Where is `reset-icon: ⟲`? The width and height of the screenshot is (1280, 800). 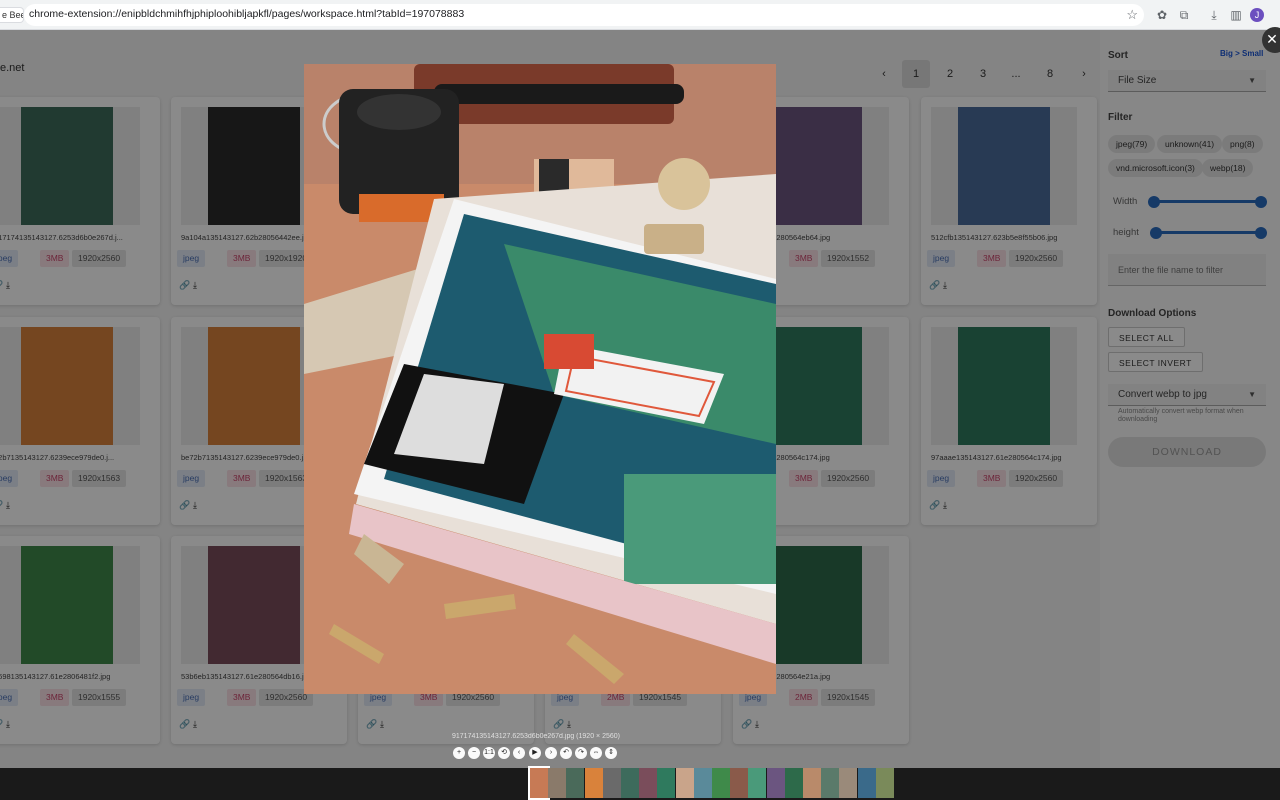 reset-icon: ⟲ is located at coordinates (504, 753).